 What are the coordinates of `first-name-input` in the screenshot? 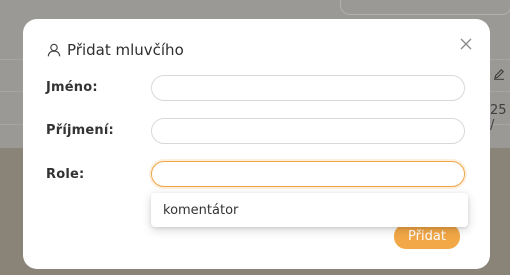 It's located at (308, 88).